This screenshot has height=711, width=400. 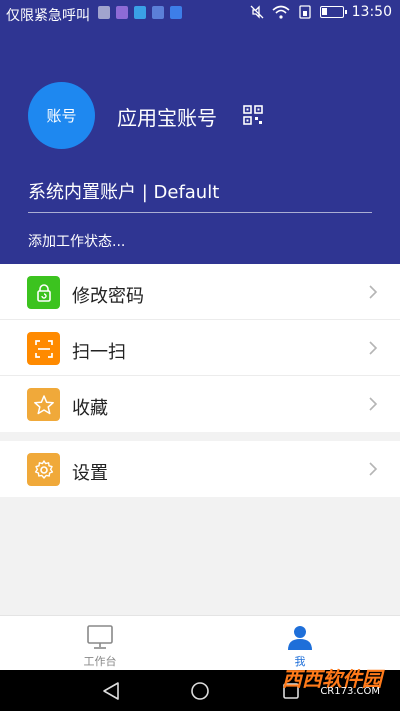 I want to click on menu-item-settings: 设置, so click(x=200, y=469).